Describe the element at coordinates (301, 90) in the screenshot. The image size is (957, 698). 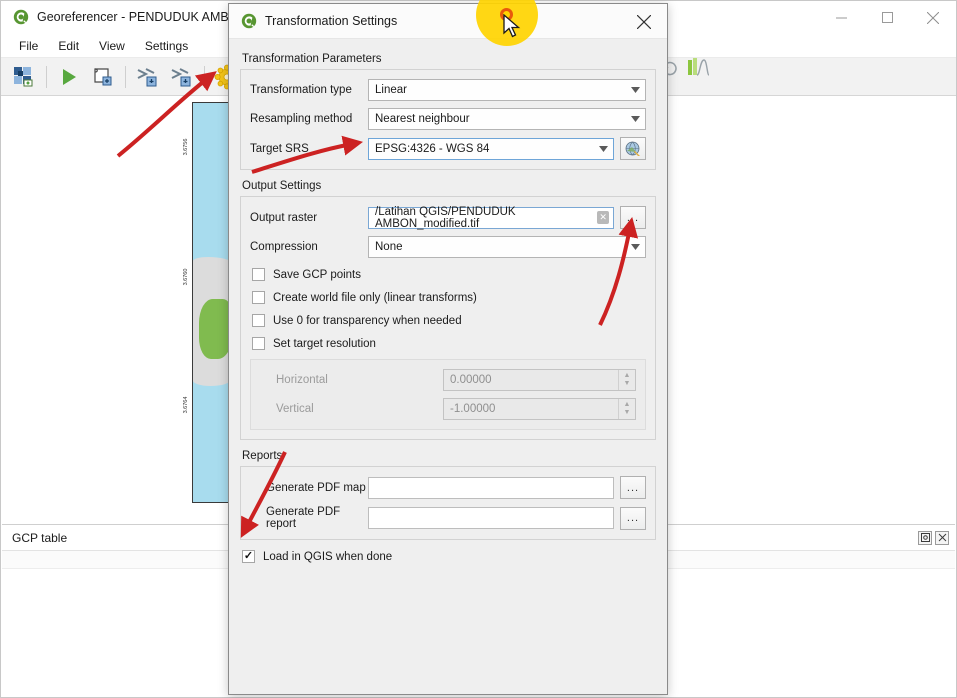
I see `transformation-type-label: Transformation type` at that location.